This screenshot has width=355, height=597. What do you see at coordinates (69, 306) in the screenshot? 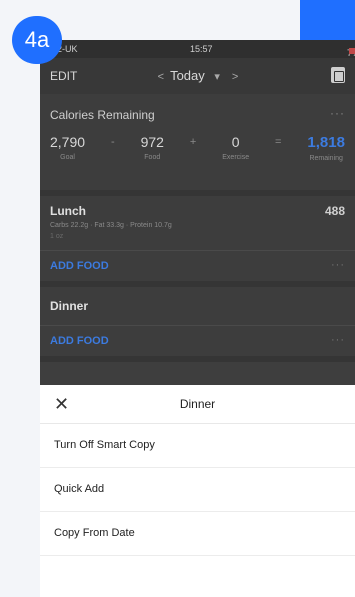
I see `dinner-title: Dinner` at bounding box center [69, 306].